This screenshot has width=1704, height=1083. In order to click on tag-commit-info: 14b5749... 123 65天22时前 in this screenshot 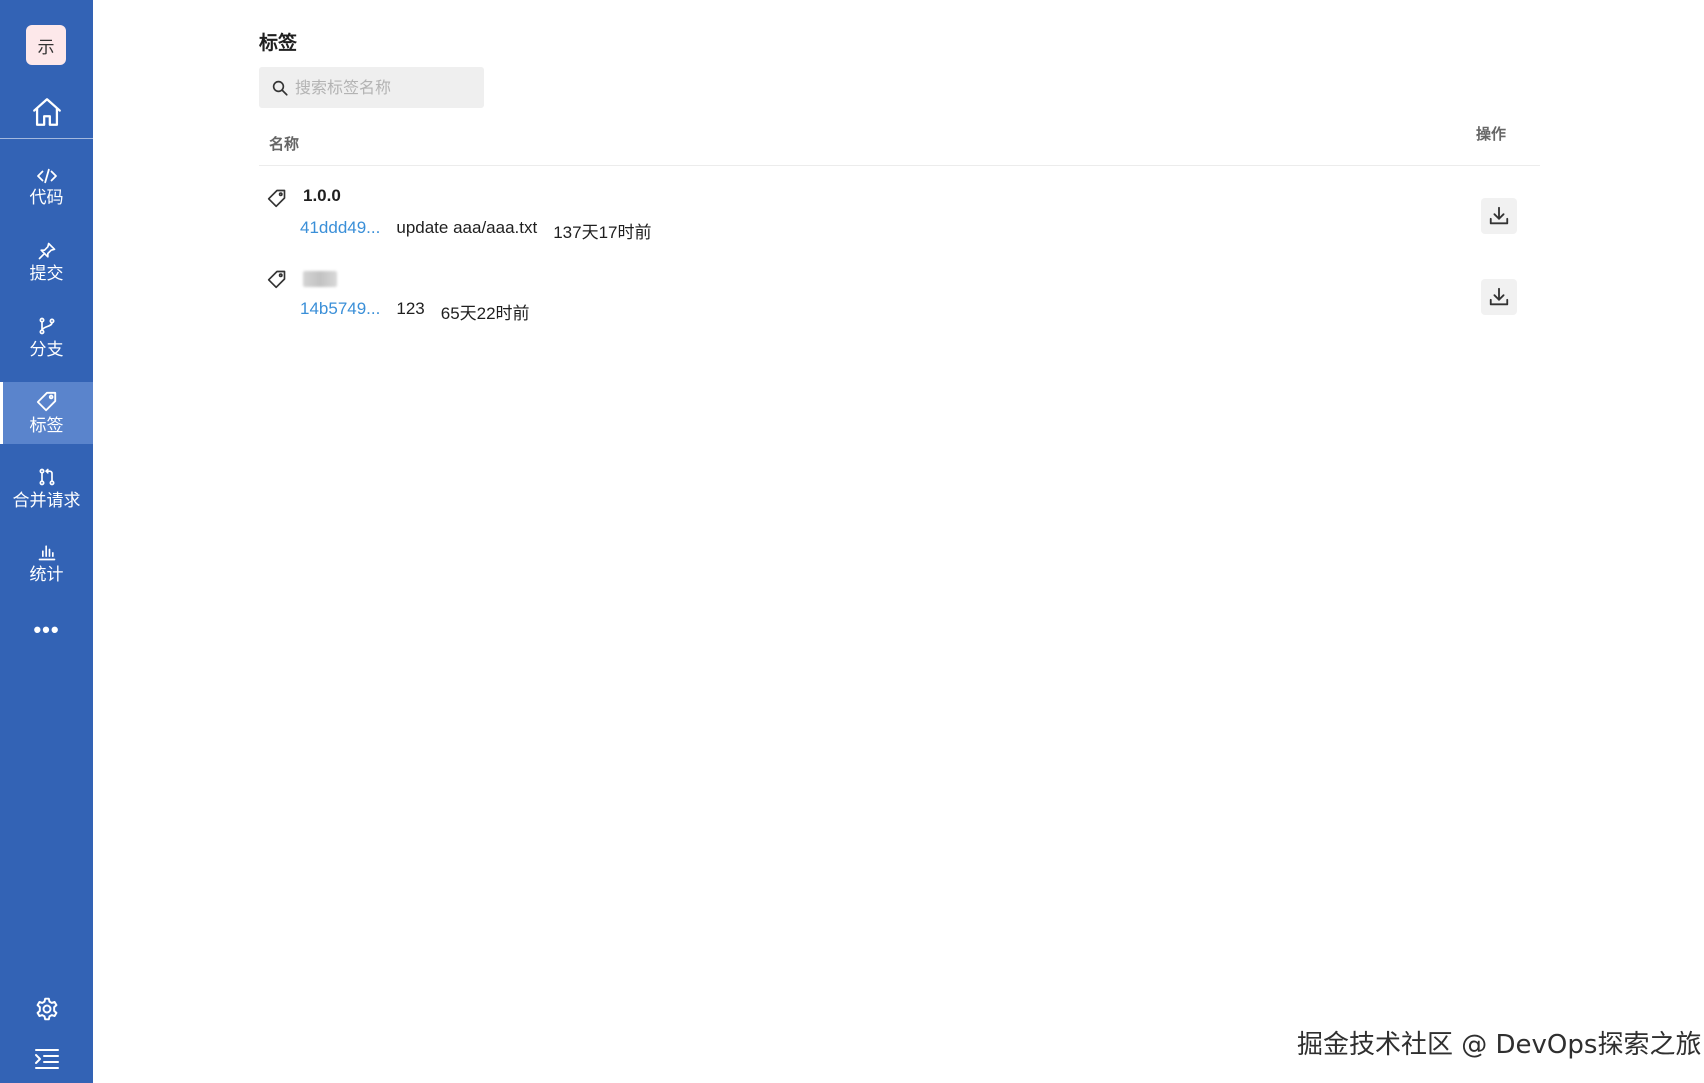, I will do `click(415, 311)`.